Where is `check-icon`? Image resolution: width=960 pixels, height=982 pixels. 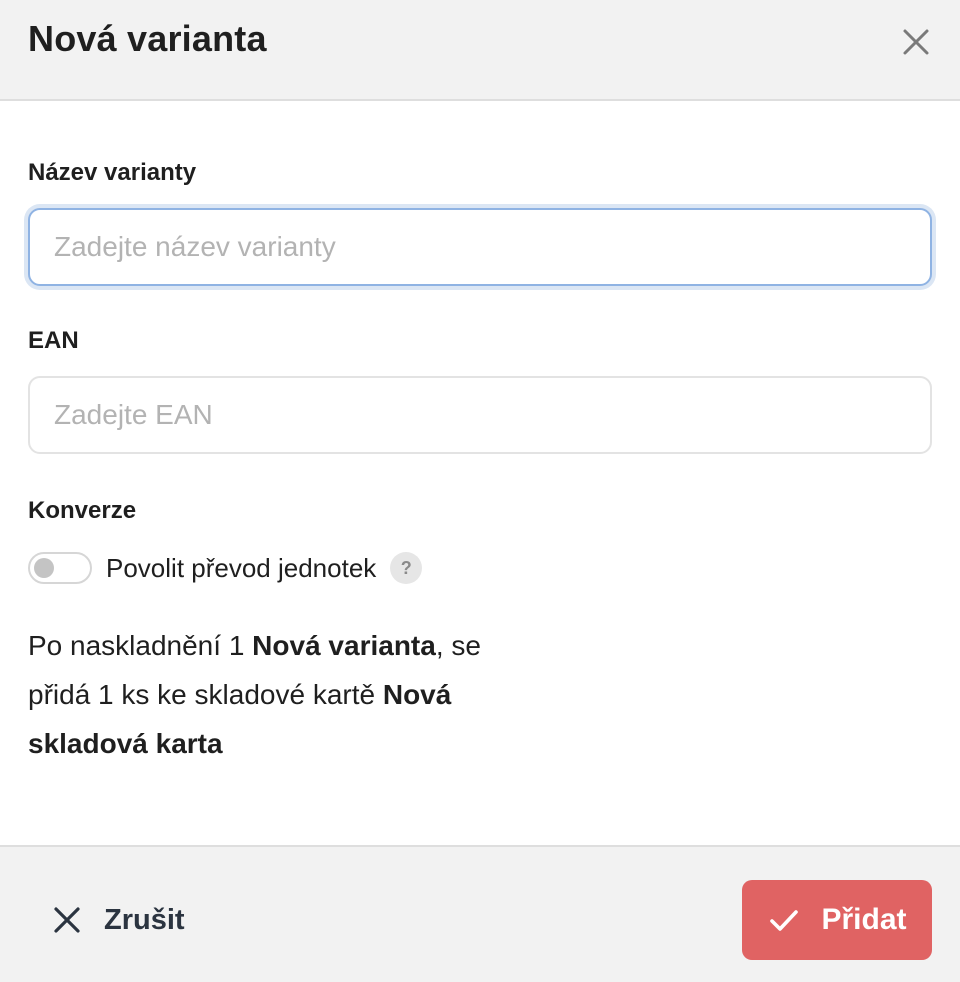
check-icon is located at coordinates (784, 920).